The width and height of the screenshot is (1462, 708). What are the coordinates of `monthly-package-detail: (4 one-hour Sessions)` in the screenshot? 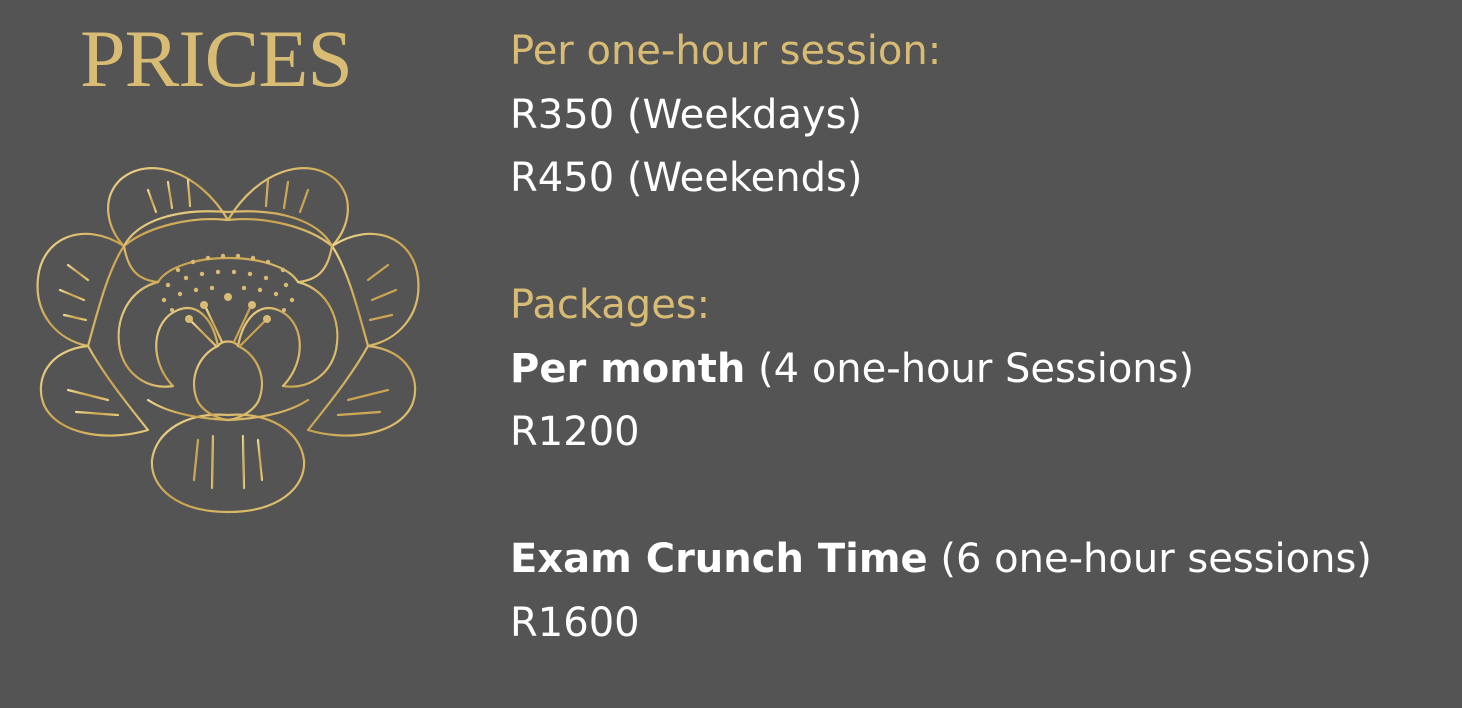 It's located at (970, 368).